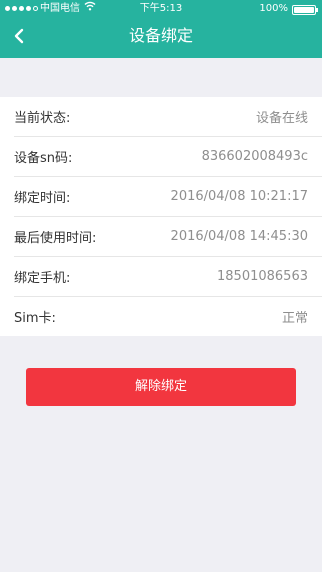 This screenshot has height=572, width=322. What do you see at coordinates (168, 197) in the screenshot?
I see `bind-time-row: 绑定时间: 2016/04/08 10:21:17` at bounding box center [168, 197].